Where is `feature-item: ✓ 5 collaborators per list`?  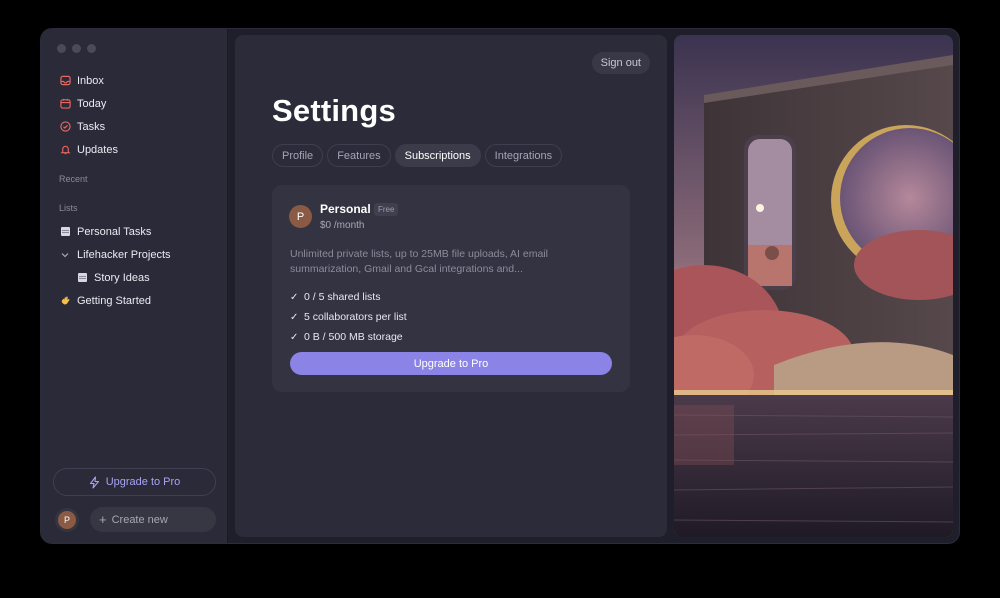
feature-item: ✓ 5 collaborators per list is located at coordinates (348, 317).